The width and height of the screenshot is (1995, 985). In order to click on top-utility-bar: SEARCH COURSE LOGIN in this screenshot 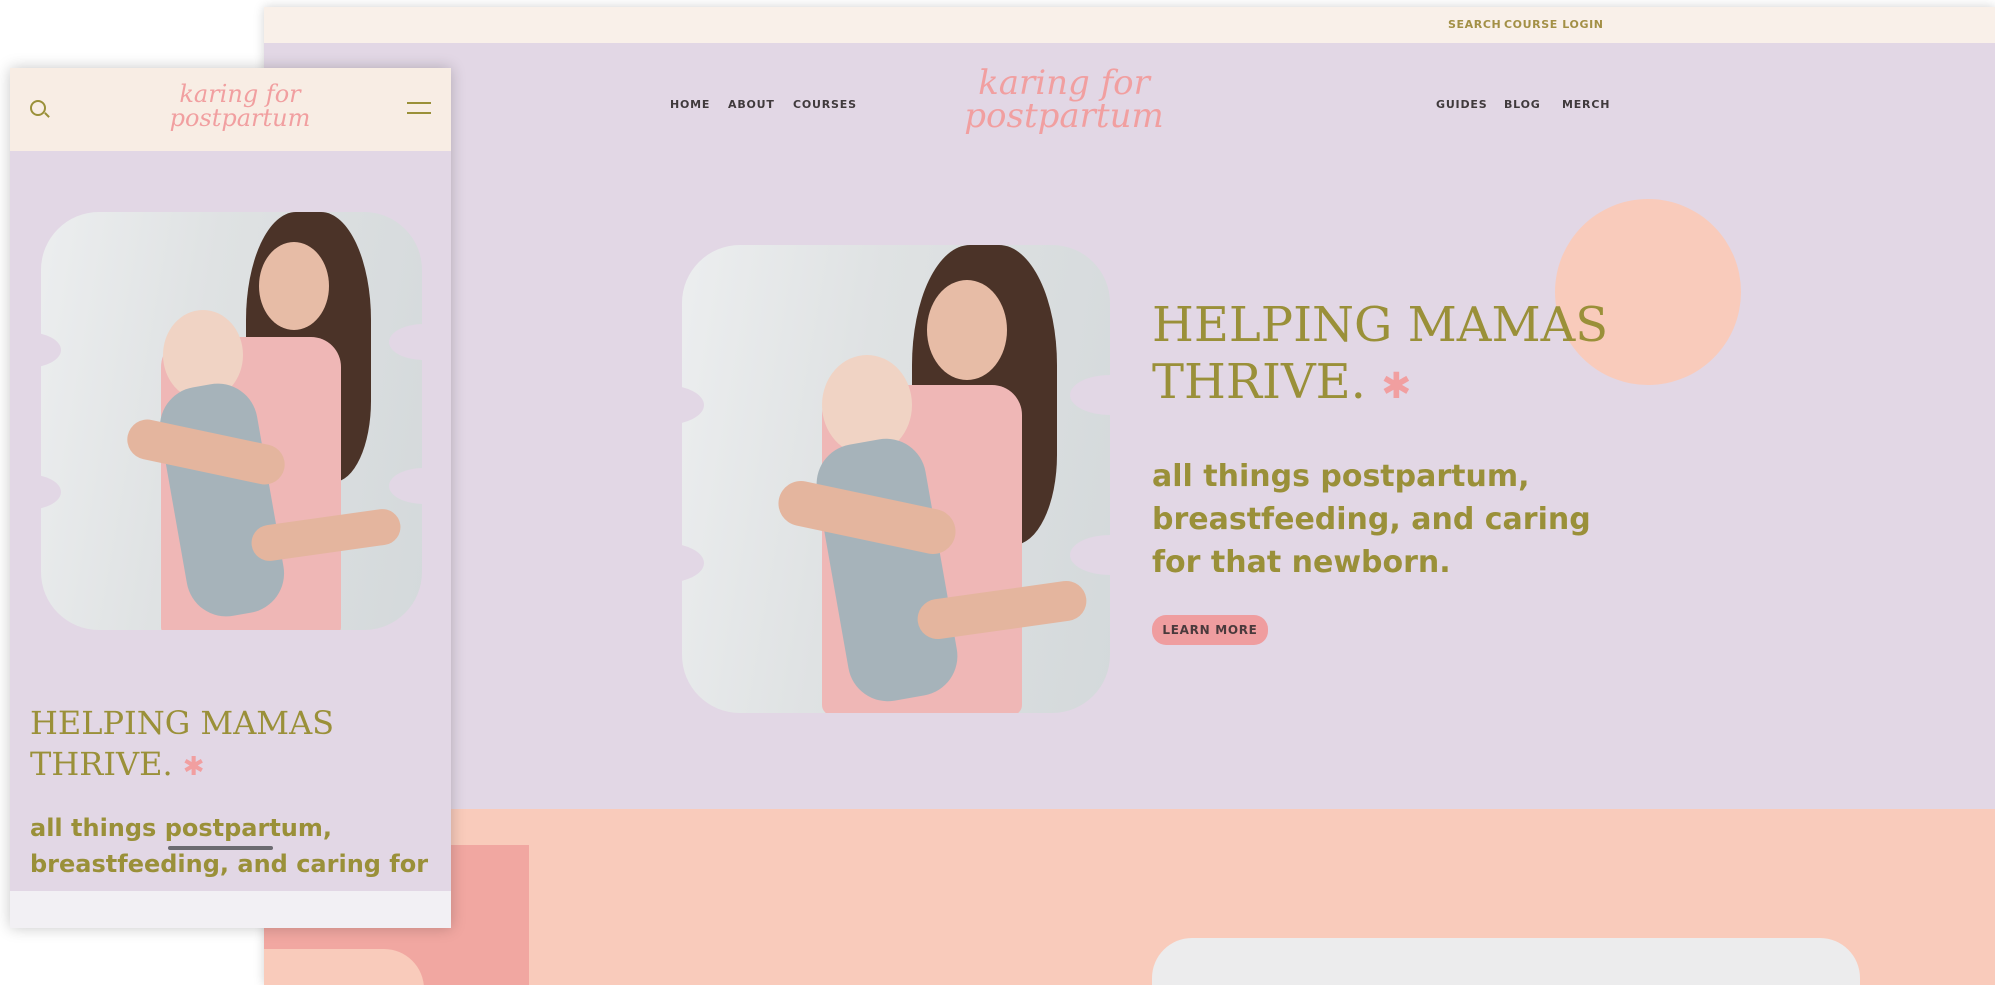, I will do `click(1129, 25)`.